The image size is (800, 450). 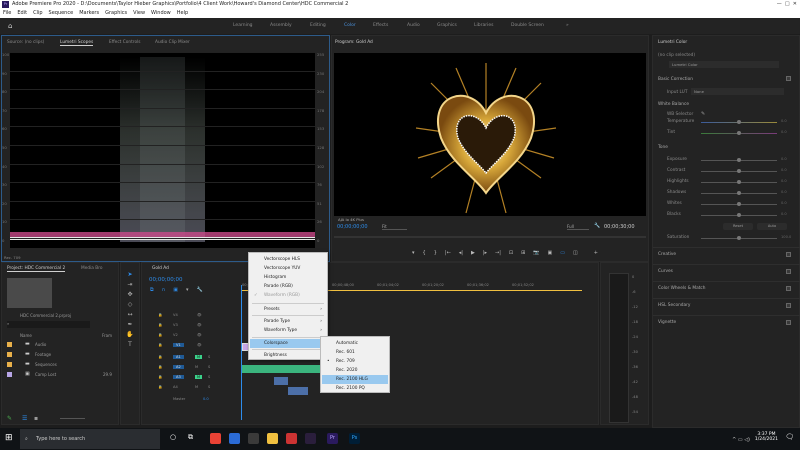 I want to click on window-controls: — □ ✕, so click(x=787, y=4).